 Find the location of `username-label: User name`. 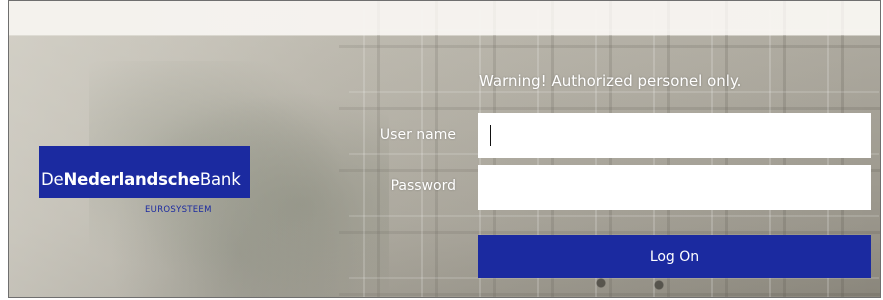

username-label: User name is located at coordinates (417, 135).